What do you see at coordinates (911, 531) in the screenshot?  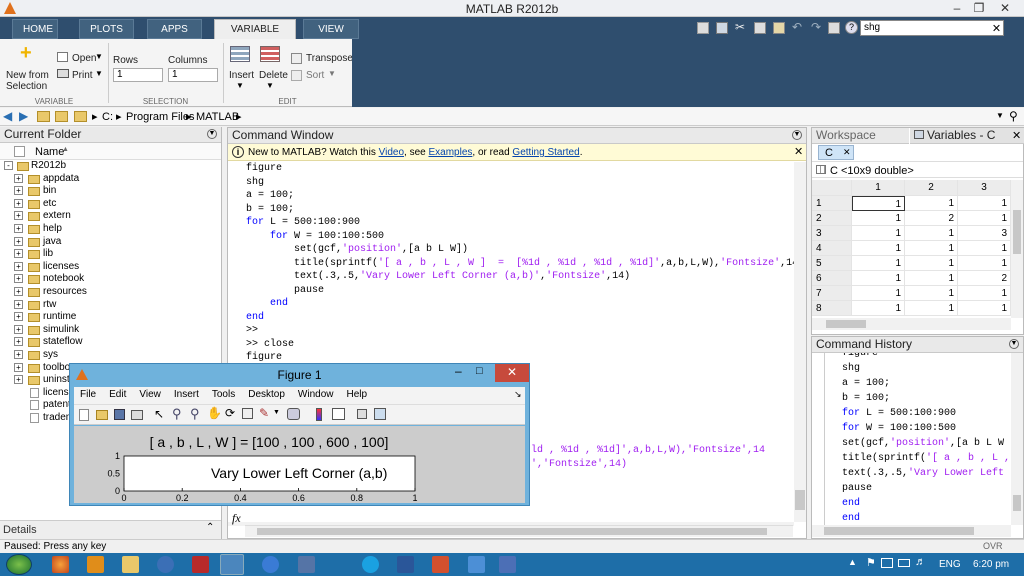 I see `history-hscrollbar` at bounding box center [911, 531].